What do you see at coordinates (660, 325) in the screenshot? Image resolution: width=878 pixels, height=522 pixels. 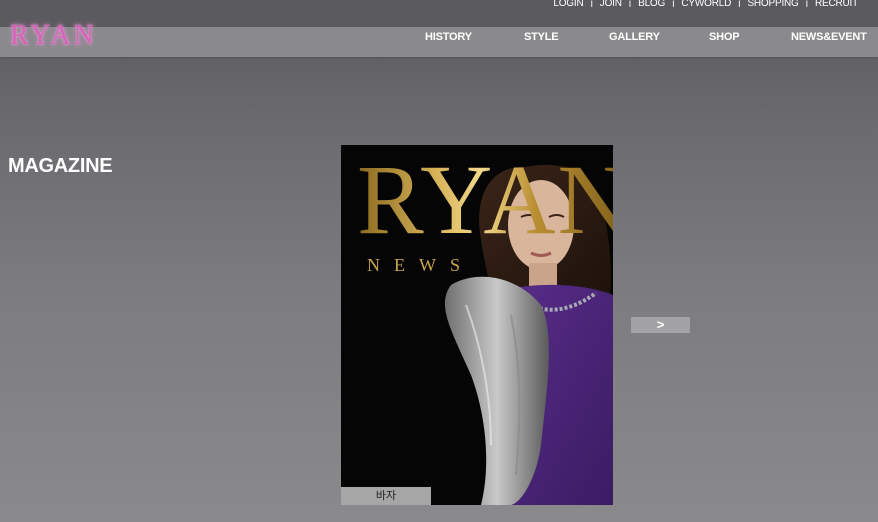 I see `next-arrow-button: >` at bounding box center [660, 325].